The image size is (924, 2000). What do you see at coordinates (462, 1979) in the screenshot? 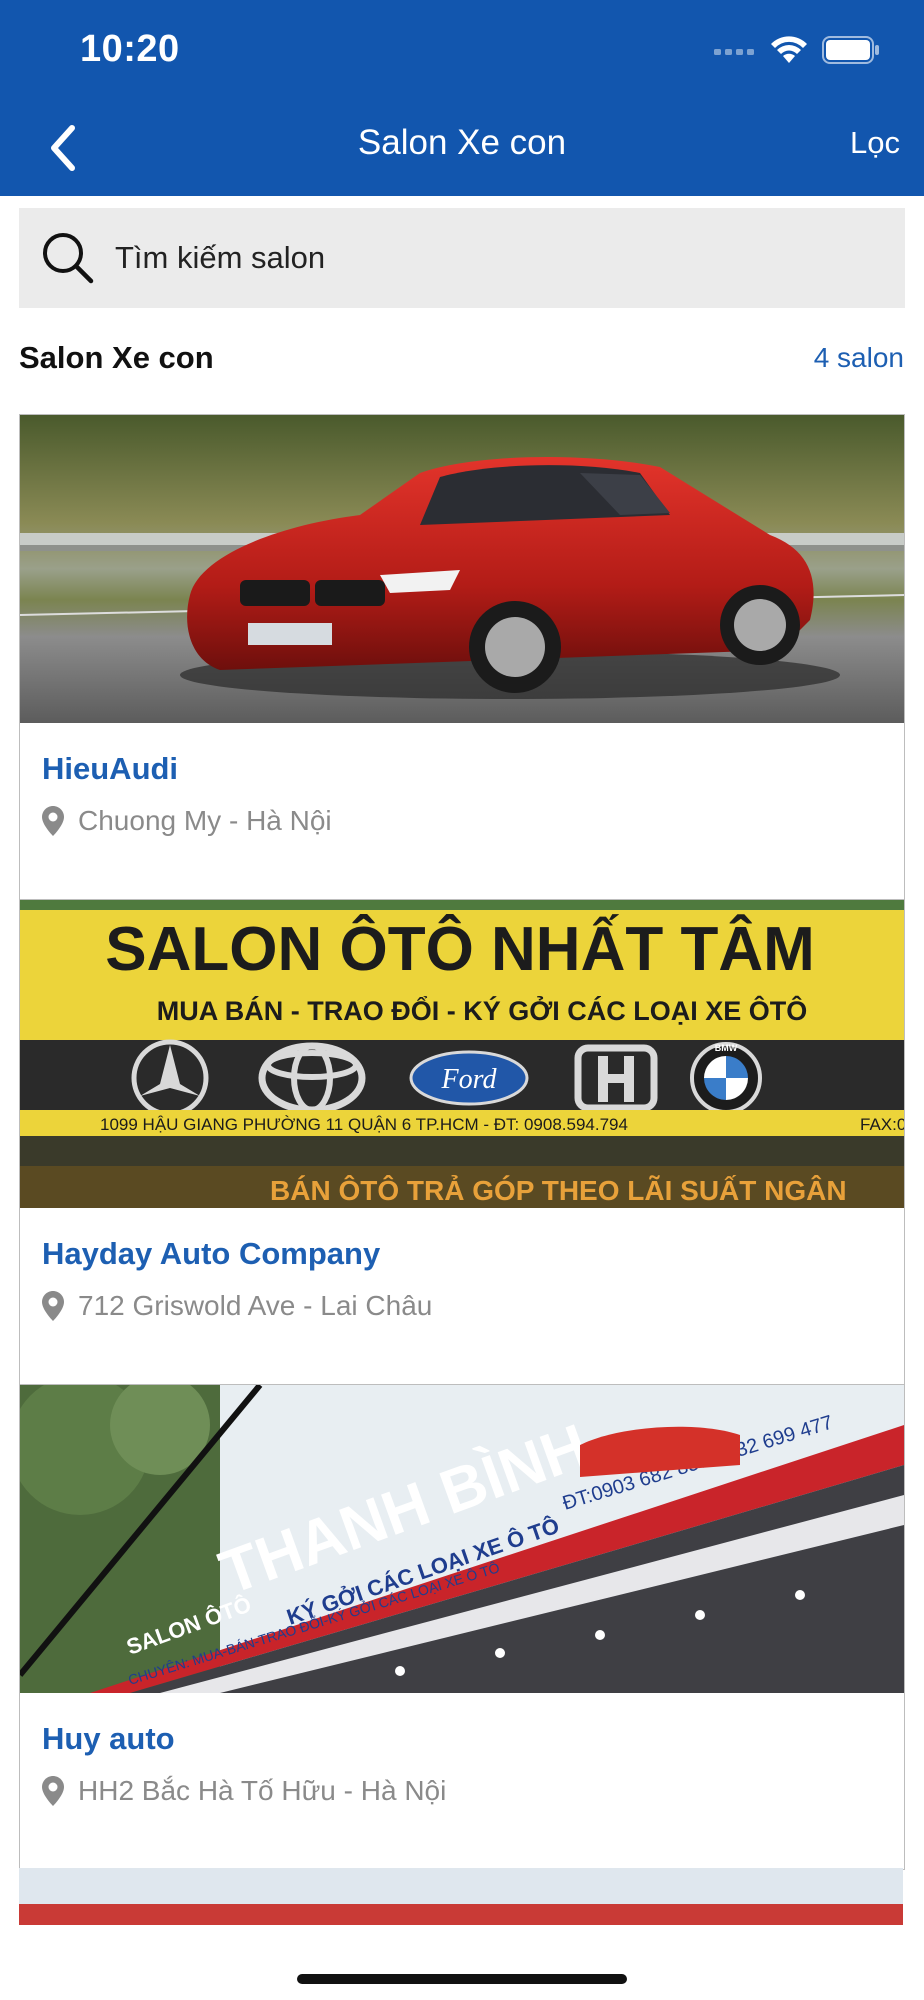
I see `home-indicator` at bounding box center [462, 1979].